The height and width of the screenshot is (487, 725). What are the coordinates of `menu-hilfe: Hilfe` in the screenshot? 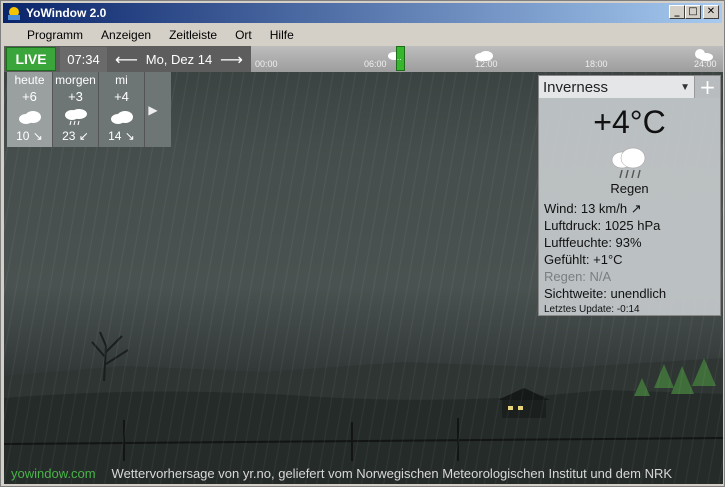 It's located at (282, 35).